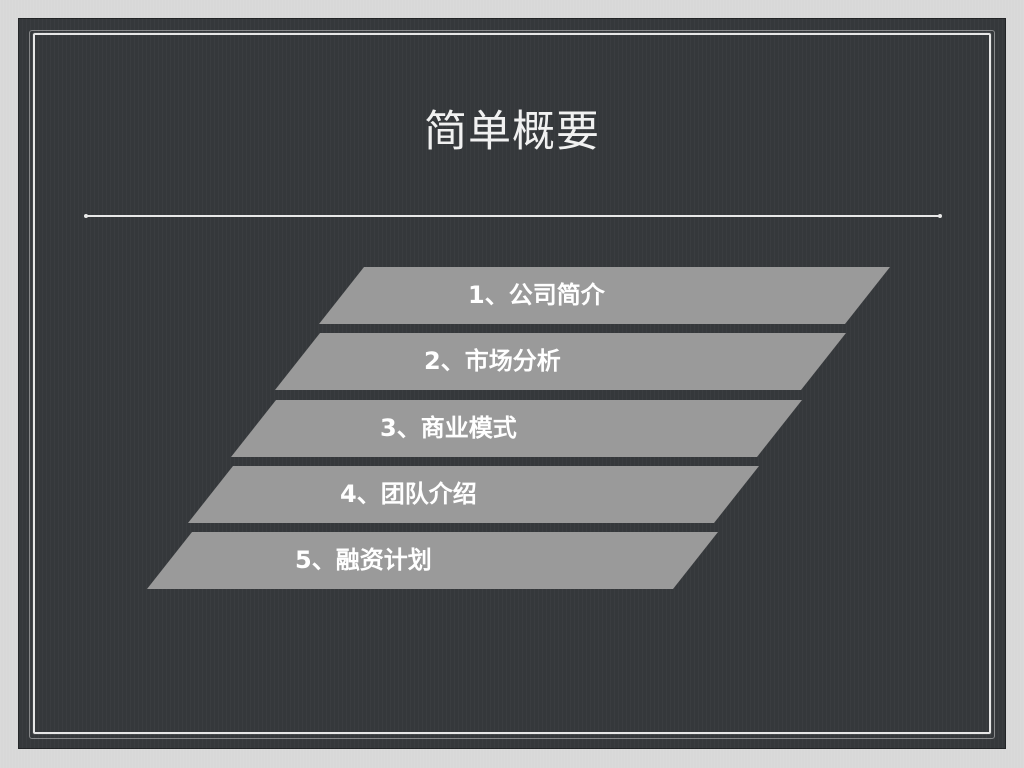  What do you see at coordinates (536, 295) in the screenshot?
I see `agenda-label: 1、公司简介` at bounding box center [536, 295].